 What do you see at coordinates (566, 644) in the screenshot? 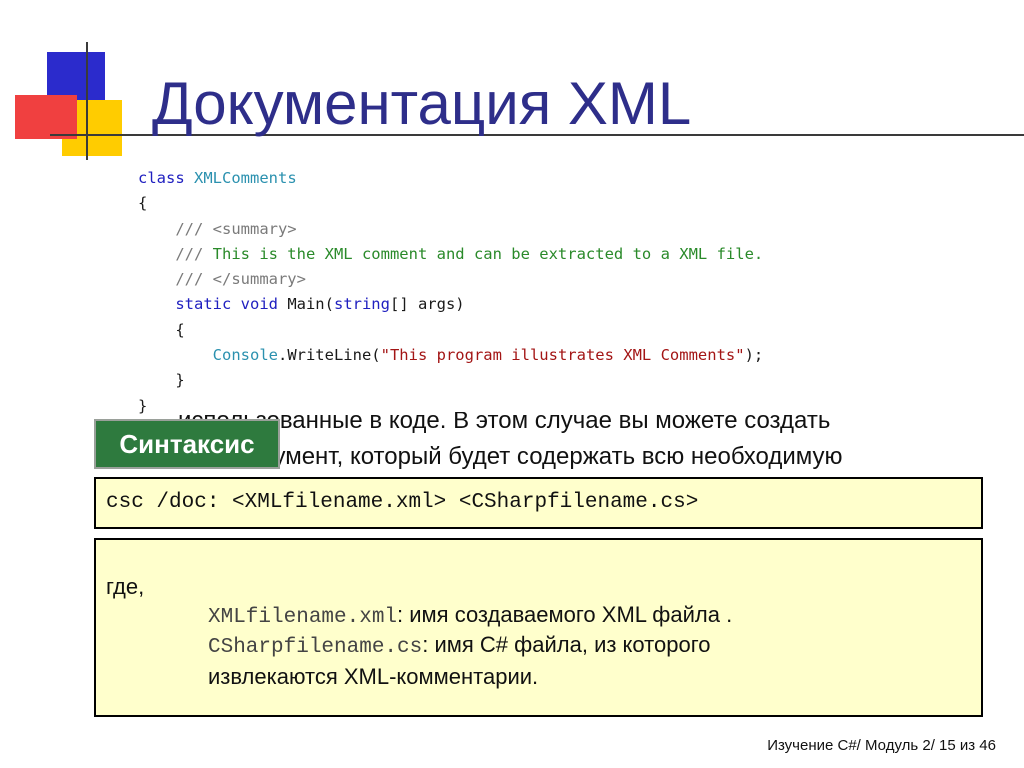
I see `param-description: : имя C# файла, из которого` at bounding box center [566, 644].